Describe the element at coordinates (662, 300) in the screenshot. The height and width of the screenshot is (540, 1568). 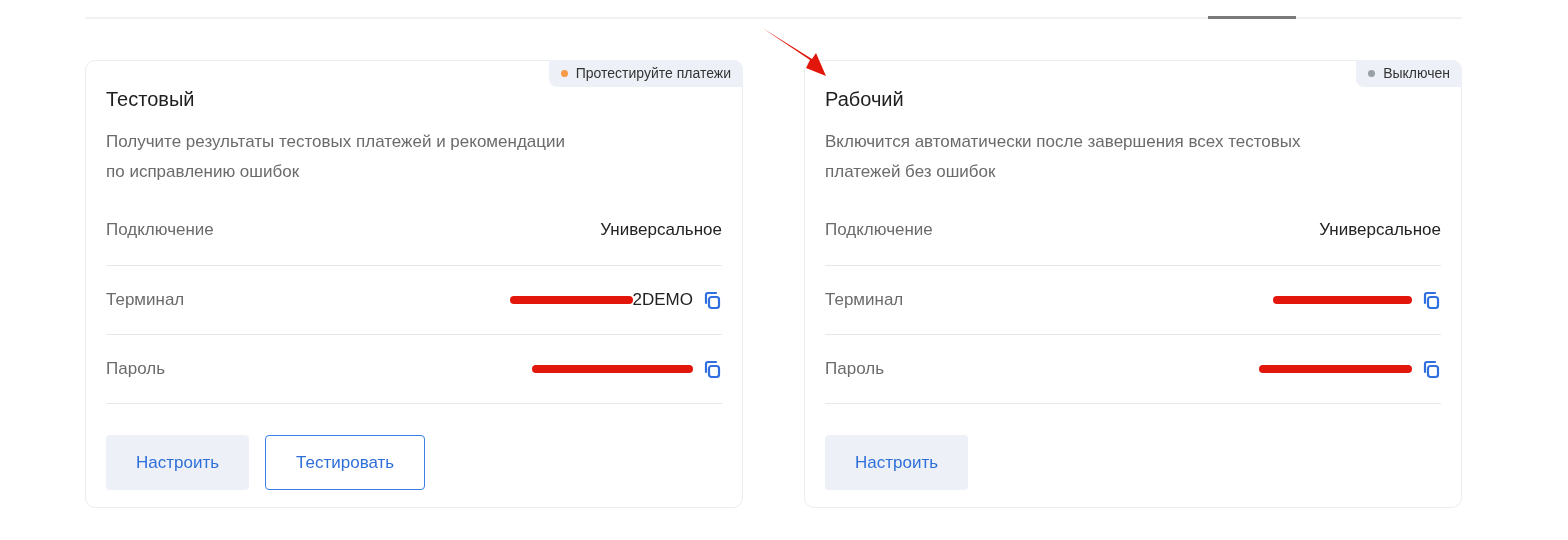
I see `field-value: 2DEMO` at that location.